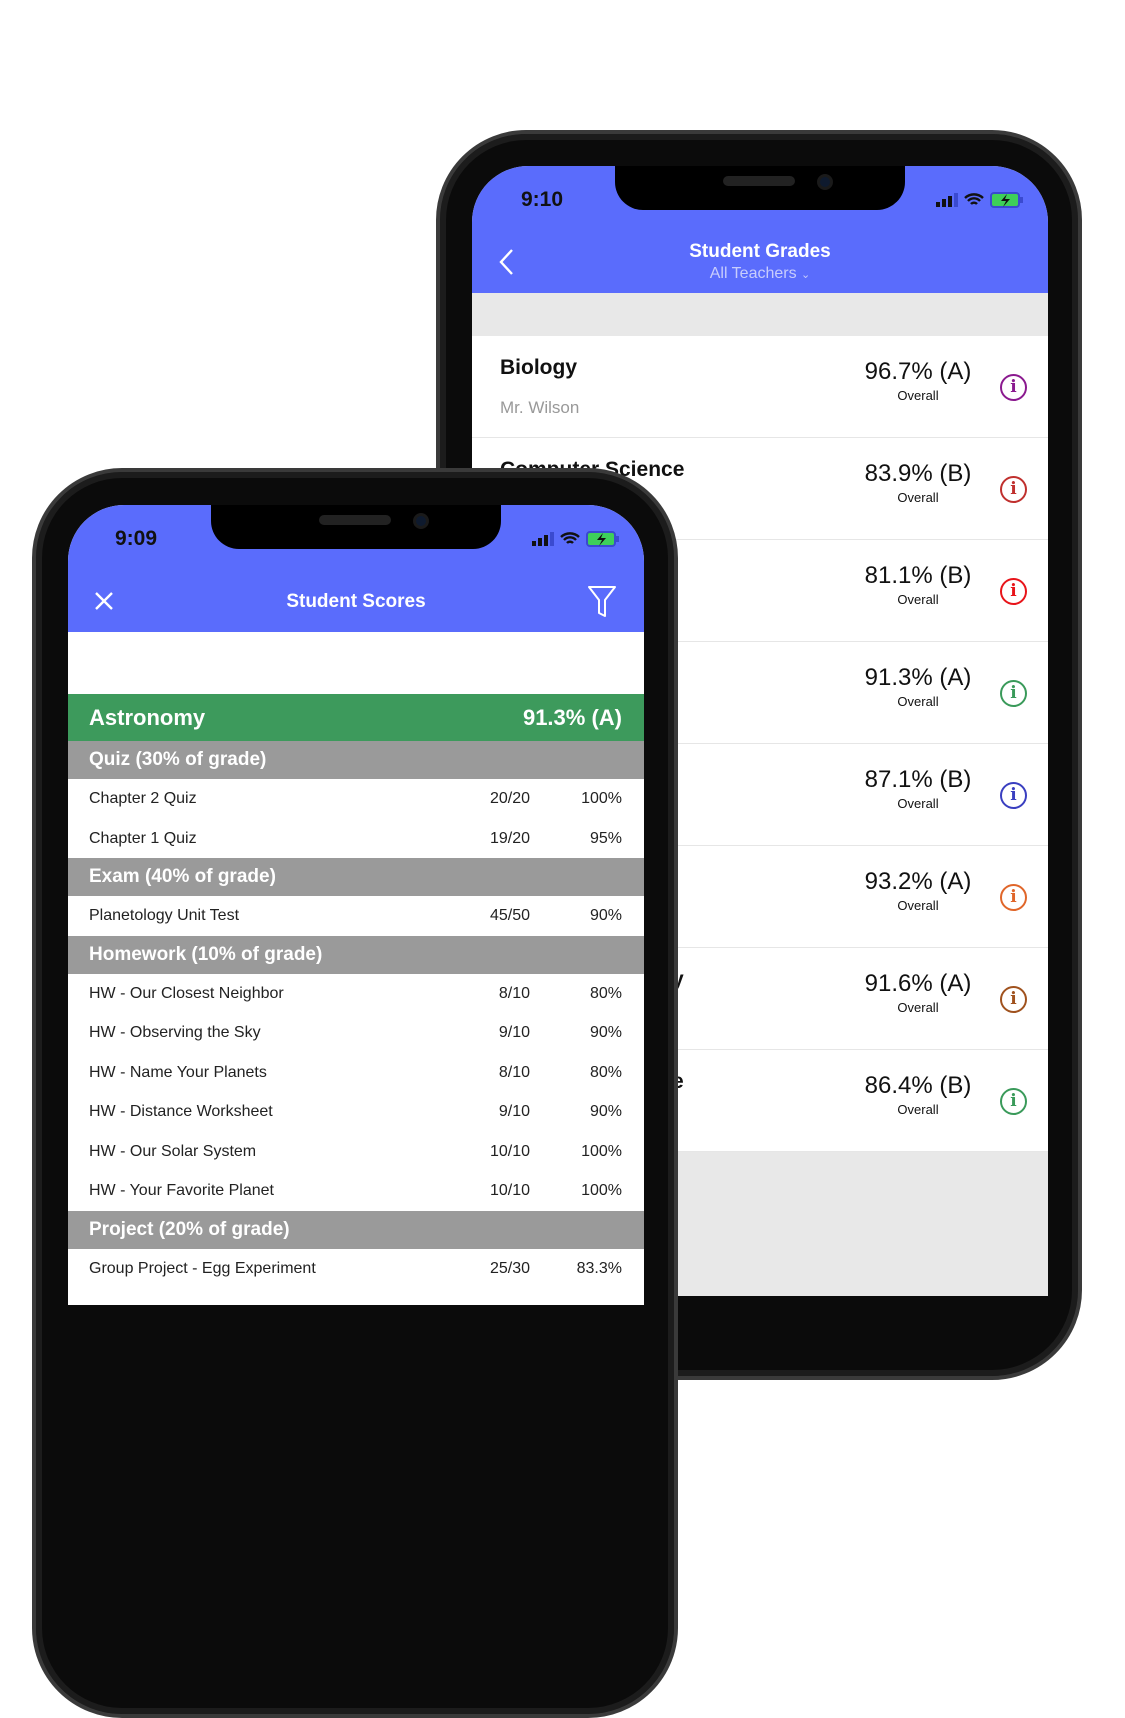 This screenshot has width=1125, height=1718. Describe the element at coordinates (760, 387) in the screenshot. I see `course-row: Biology Mr. Wilson 96.7% (A) Overall i` at that location.